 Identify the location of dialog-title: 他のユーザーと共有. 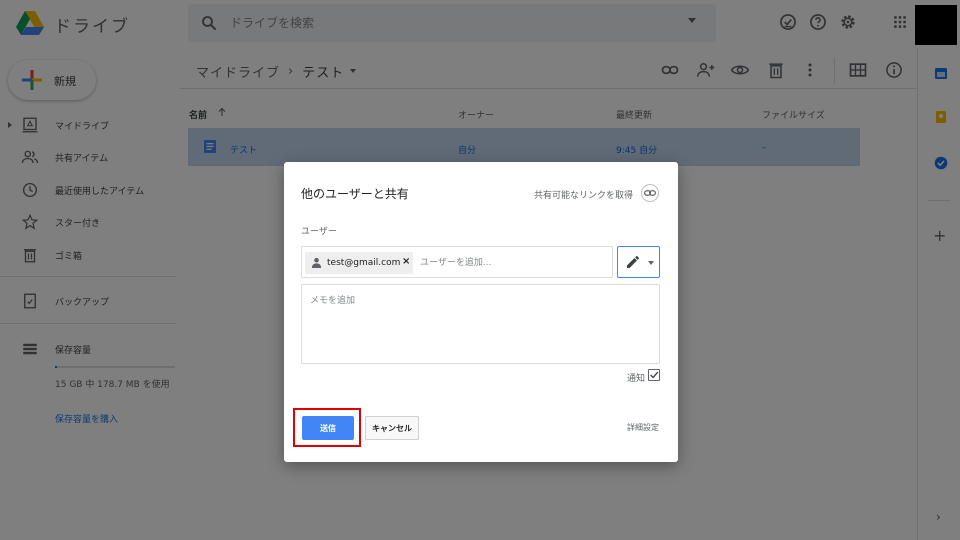
(355, 194).